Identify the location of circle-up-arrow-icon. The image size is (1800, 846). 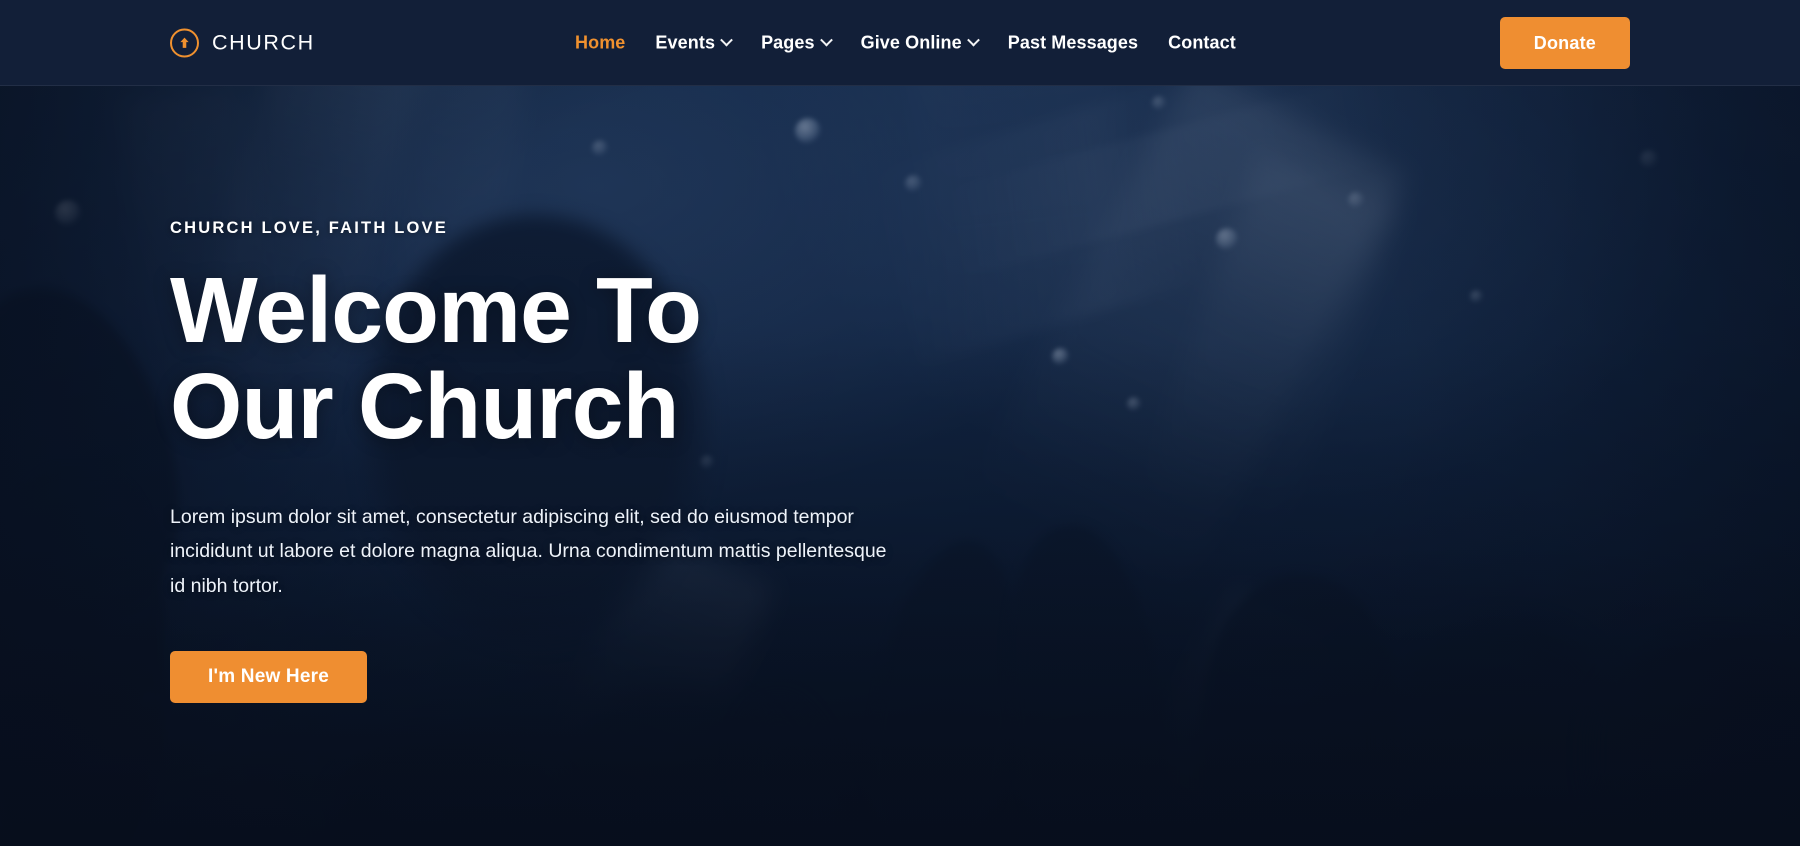
(184, 43).